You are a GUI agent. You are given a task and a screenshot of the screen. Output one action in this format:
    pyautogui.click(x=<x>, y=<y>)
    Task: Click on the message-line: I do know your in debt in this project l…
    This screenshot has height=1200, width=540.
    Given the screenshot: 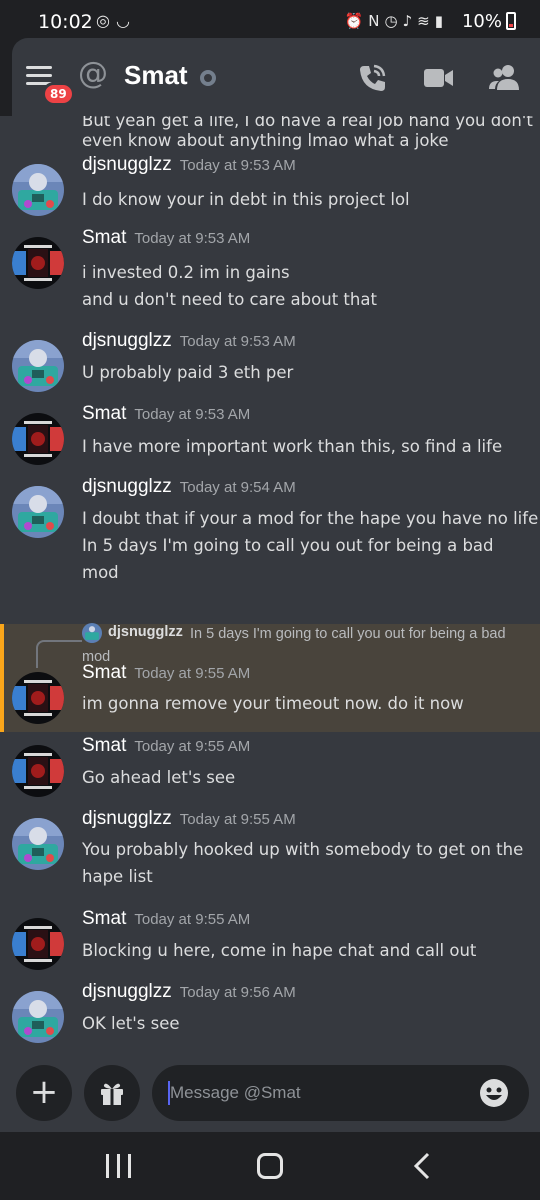 What is the action you would take?
    pyautogui.click(x=246, y=199)
    